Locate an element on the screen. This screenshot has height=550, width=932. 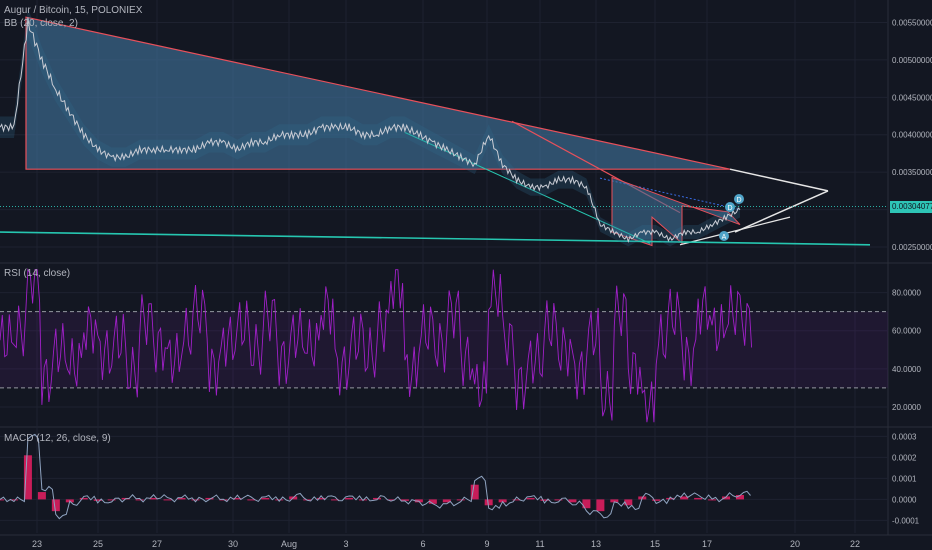
triangle-extension-line is located at coordinates (781, 211).